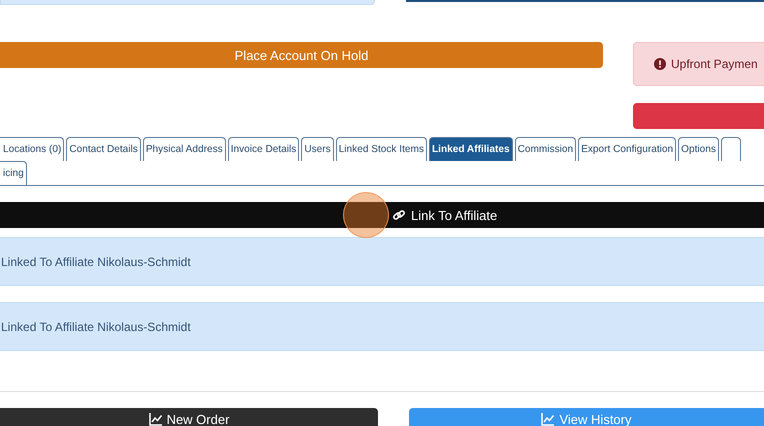  What do you see at coordinates (317, 149) in the screenshot?
I see `tab: Users` at bounding box center [317, 149].